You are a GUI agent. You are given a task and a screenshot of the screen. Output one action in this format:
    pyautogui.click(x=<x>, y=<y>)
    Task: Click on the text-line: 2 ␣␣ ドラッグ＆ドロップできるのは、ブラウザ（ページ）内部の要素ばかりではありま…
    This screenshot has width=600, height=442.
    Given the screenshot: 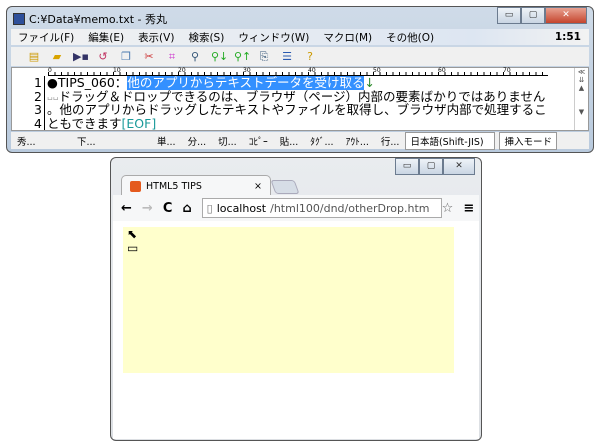 What is the action you would take?
    pyautogui.click(x=279, y=96)
    